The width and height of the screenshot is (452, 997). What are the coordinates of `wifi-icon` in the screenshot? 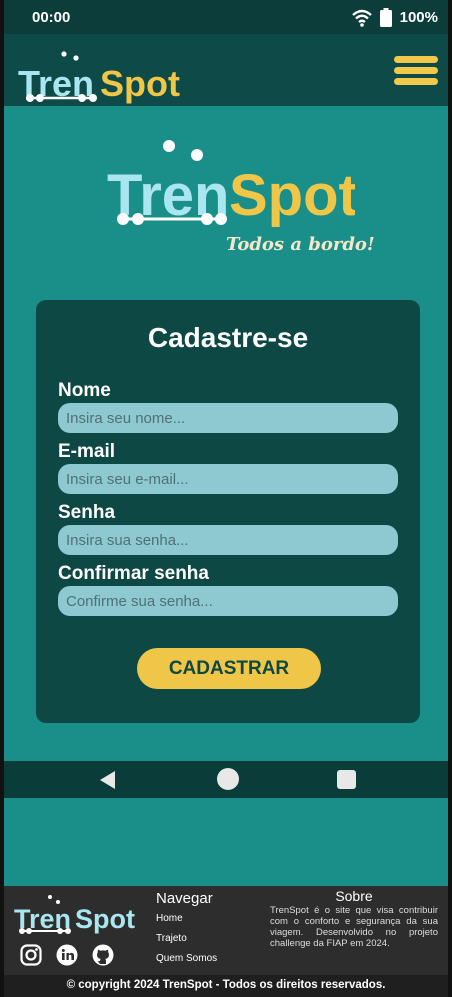 It's located at (361, 18).